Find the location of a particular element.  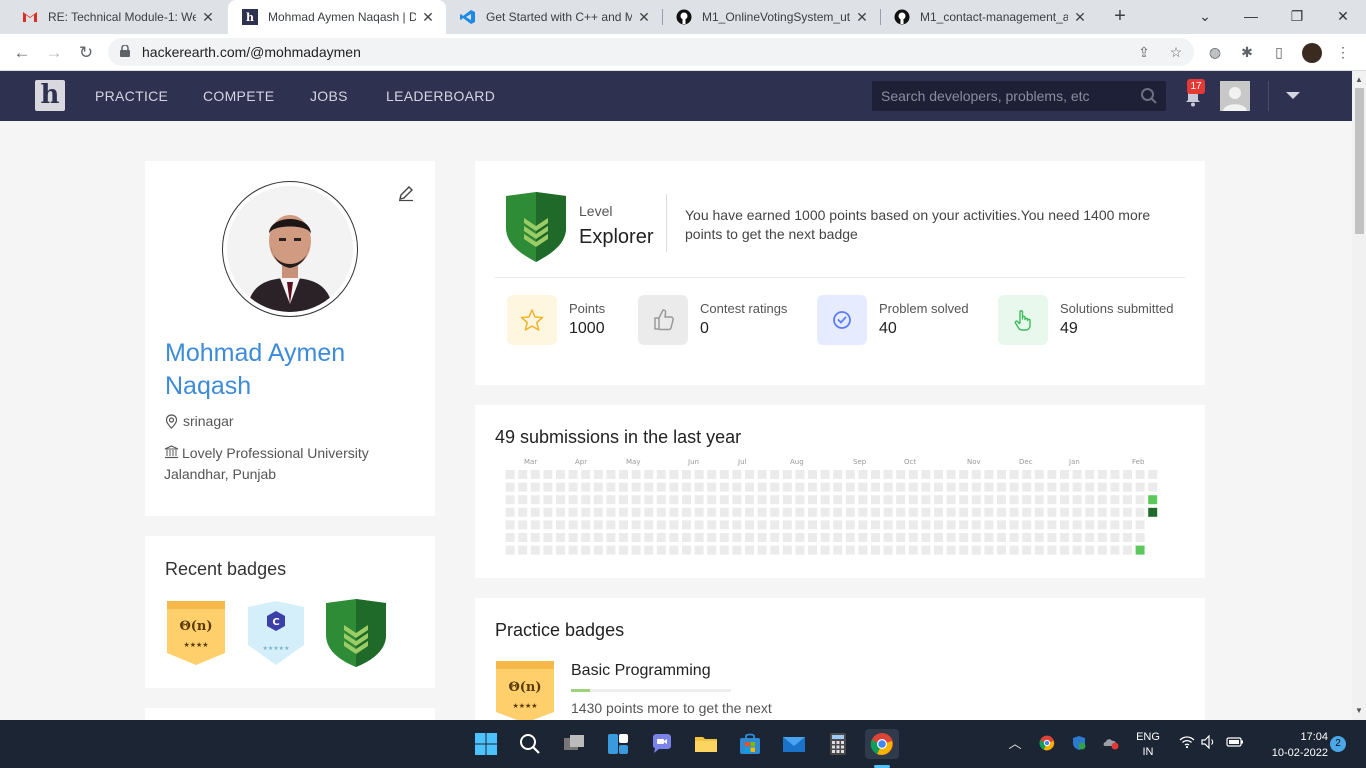

start-button is located at coordinates (486, 744).